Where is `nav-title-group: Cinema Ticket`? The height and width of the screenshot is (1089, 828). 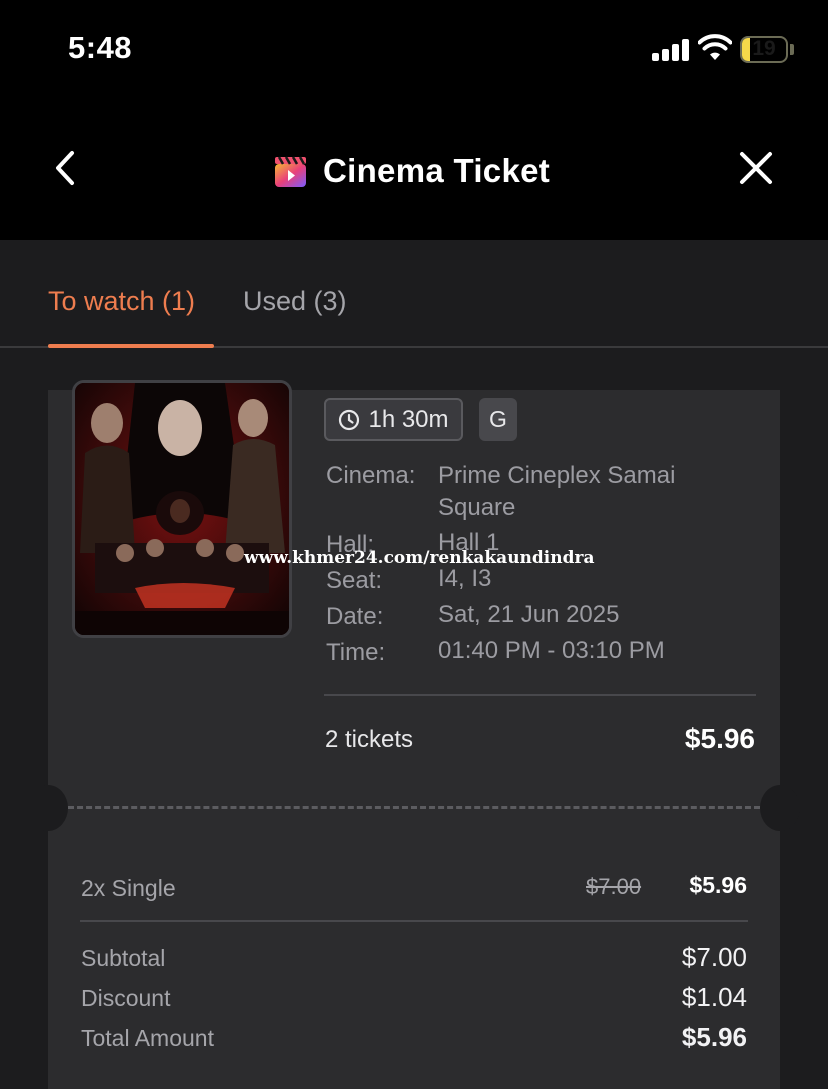
nav-title-group: Cinema Ticket is located at coordinates (412, 171).